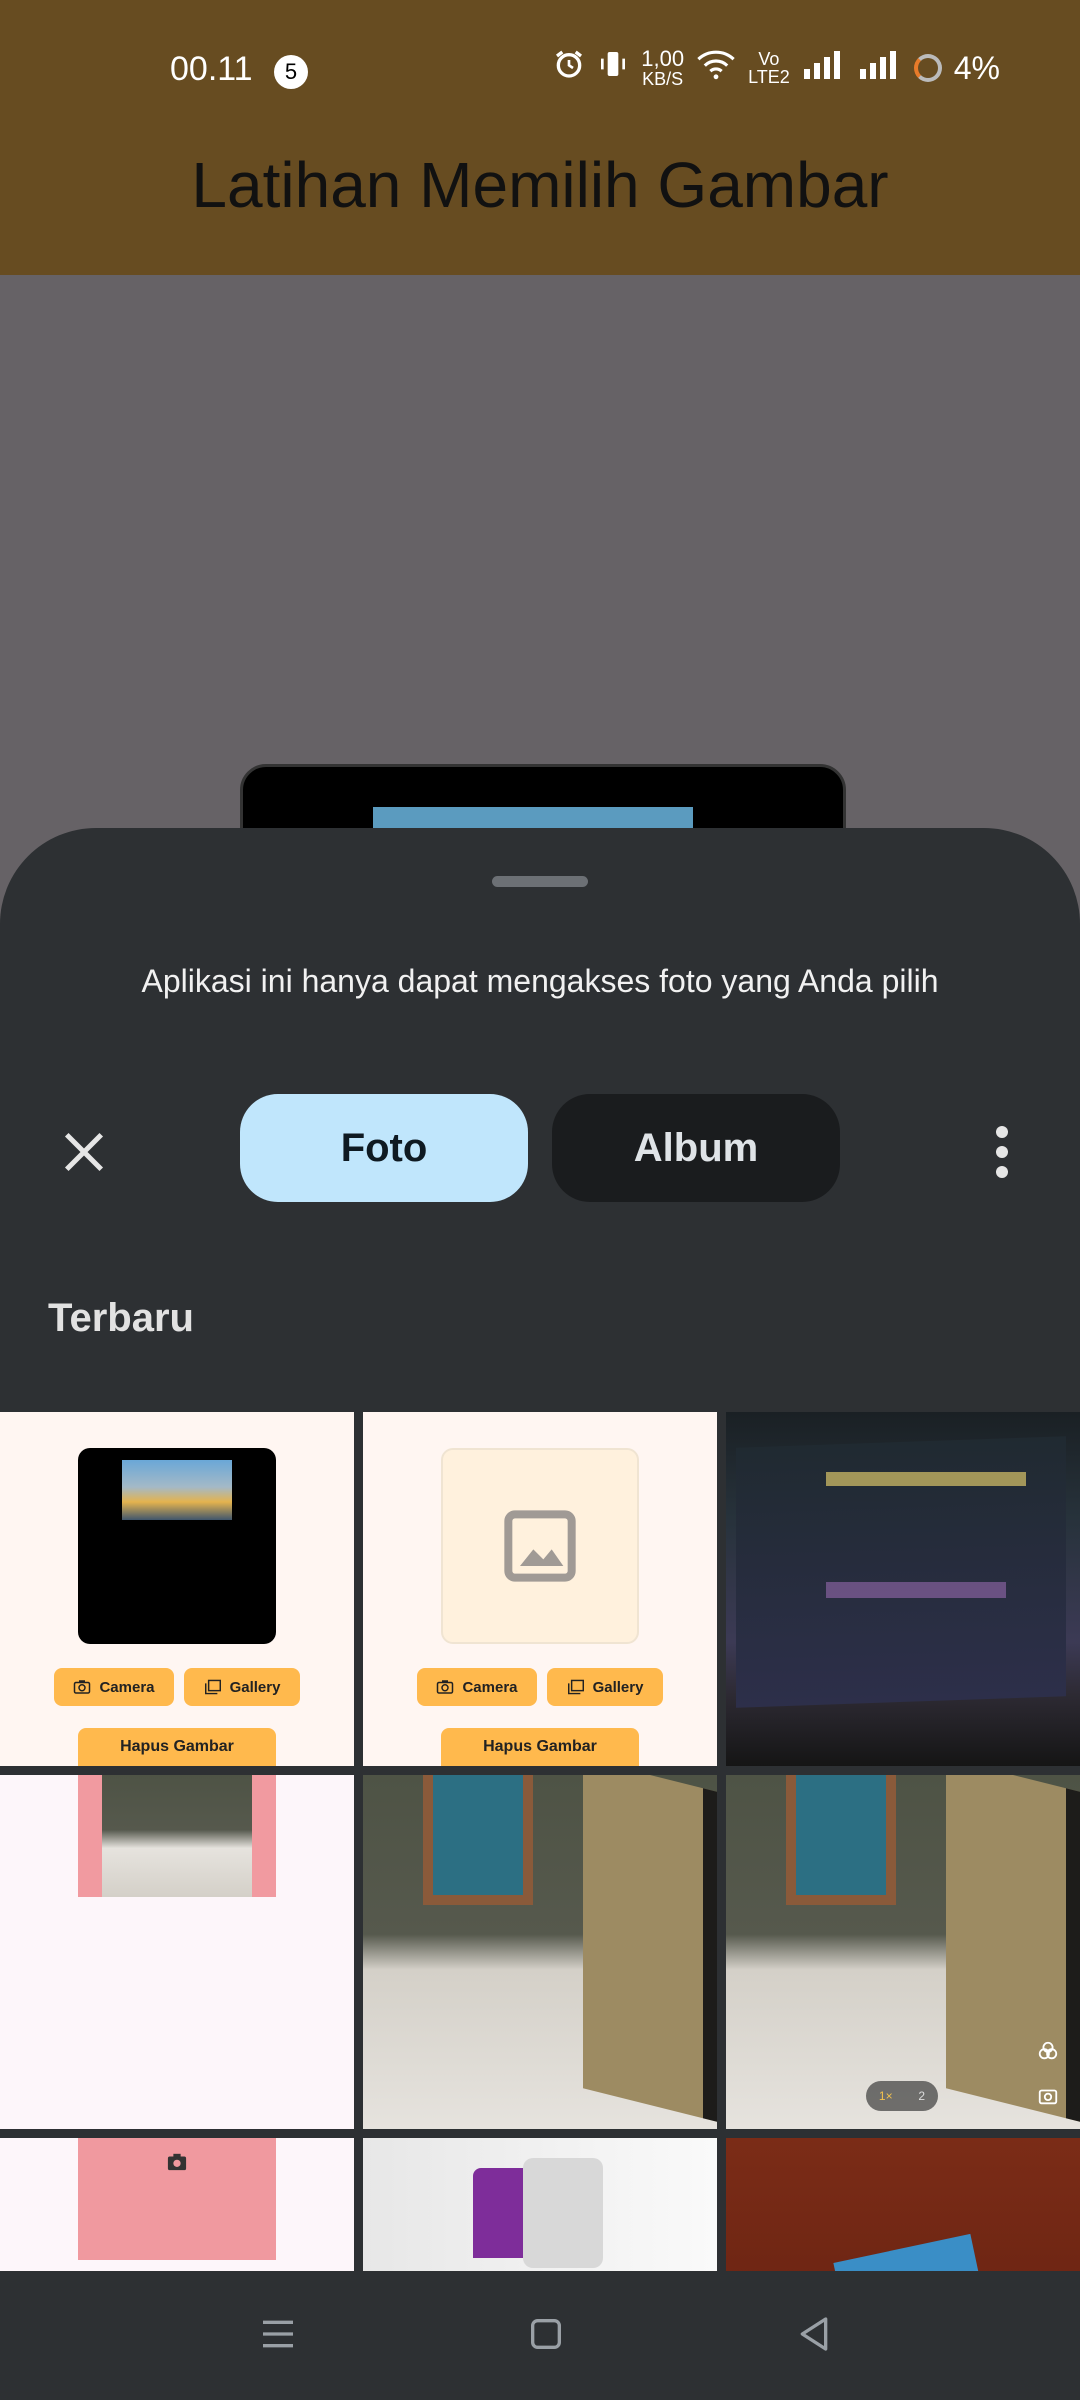 The height and width of the screenshot is (2400, 1080). I want to click on app-bar: Latihan Memilih Gambar, so click(540, 207).